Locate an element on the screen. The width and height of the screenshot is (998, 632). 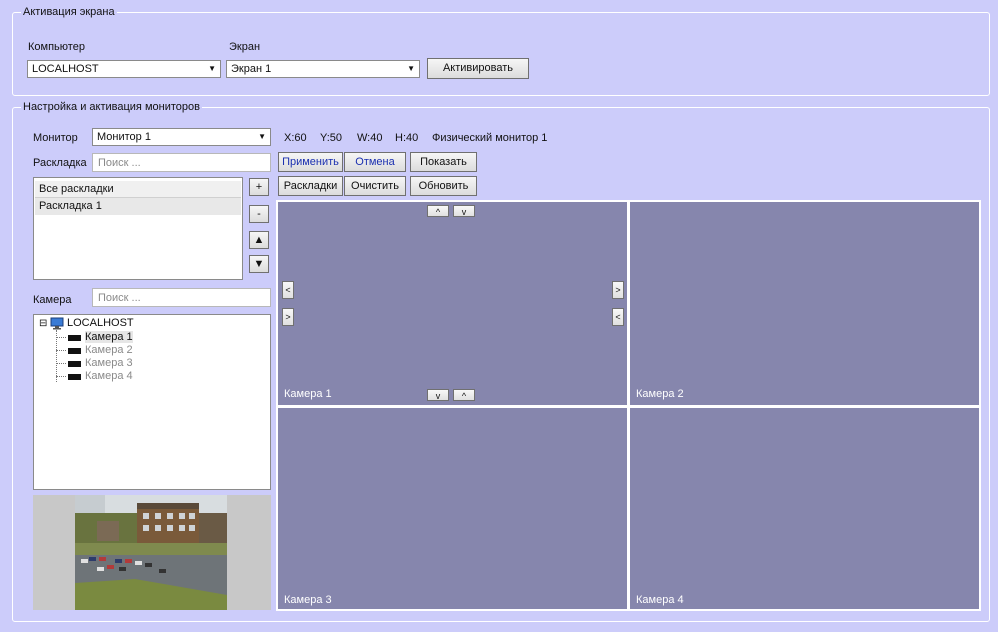
triangle-down-icon: ▼ is located at coordinates (259, 264).